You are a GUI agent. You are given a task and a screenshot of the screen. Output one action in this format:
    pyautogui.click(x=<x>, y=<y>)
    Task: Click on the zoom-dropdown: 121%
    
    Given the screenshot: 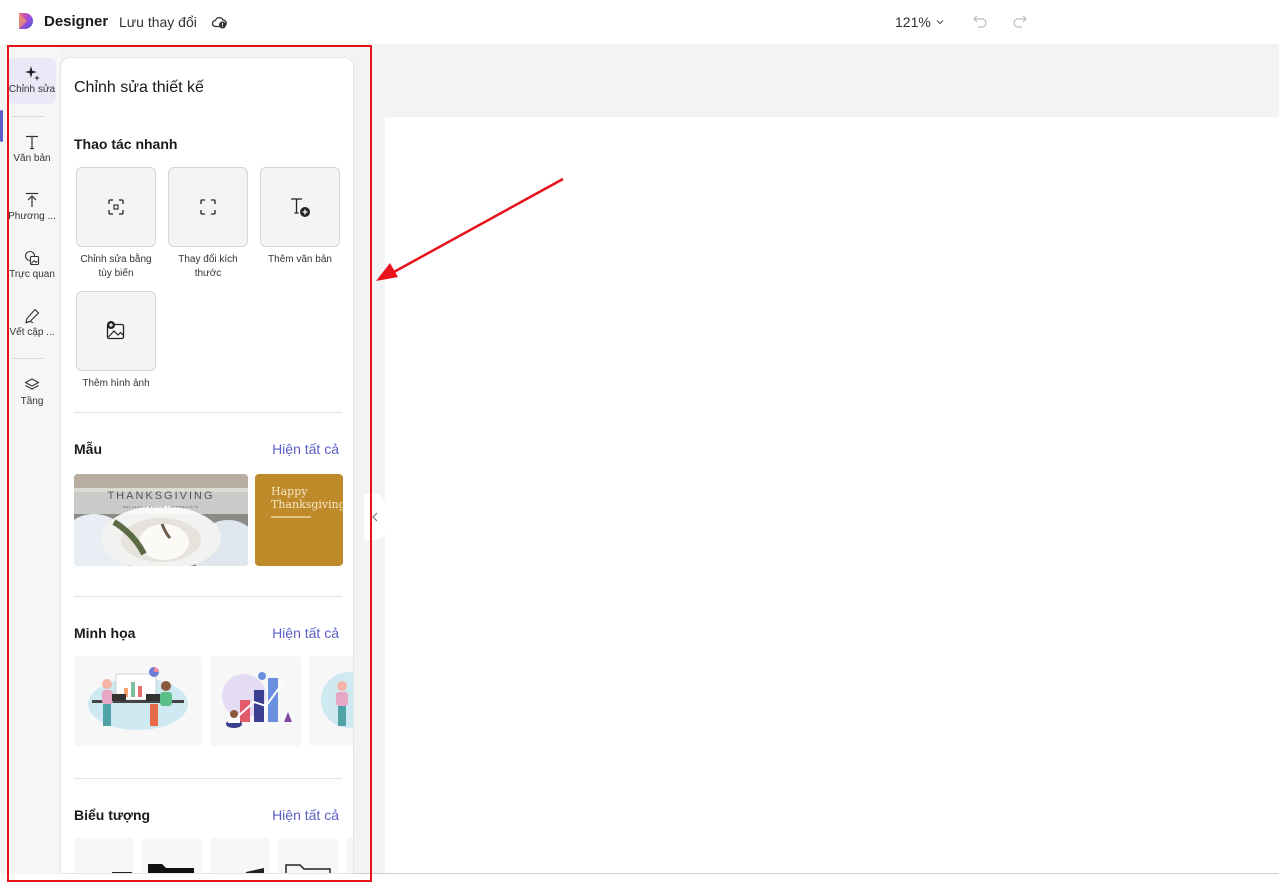 What is the action you would take?
    pyautogui.click(x=920, y=22)
    